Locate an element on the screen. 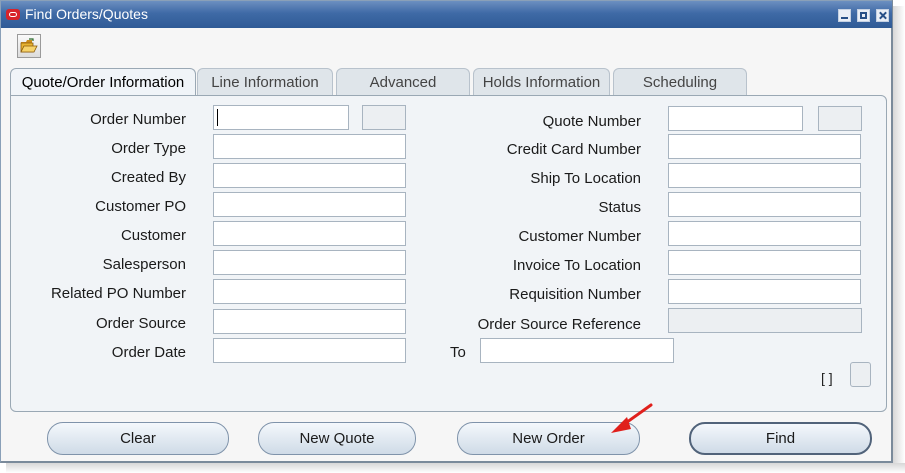 The width and height of the screenshot is (905, 473). open-folder-icon is located at coordinates (29, 45).